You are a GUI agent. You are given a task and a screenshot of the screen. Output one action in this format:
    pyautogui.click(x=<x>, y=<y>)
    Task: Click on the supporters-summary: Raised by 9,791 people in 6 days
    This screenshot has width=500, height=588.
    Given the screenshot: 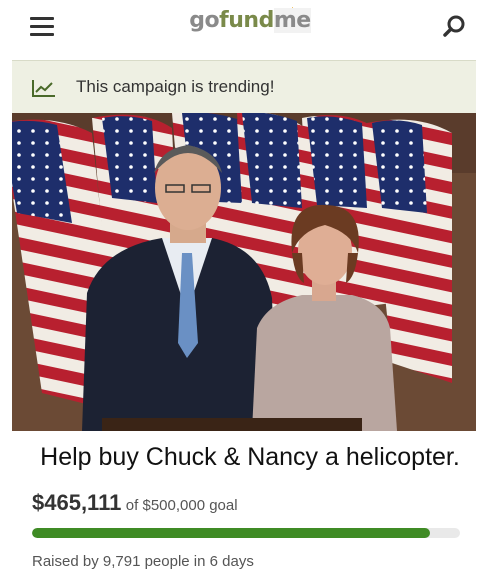 What is the action you would take?
    pyautogui.click(x=143, y=561)
    